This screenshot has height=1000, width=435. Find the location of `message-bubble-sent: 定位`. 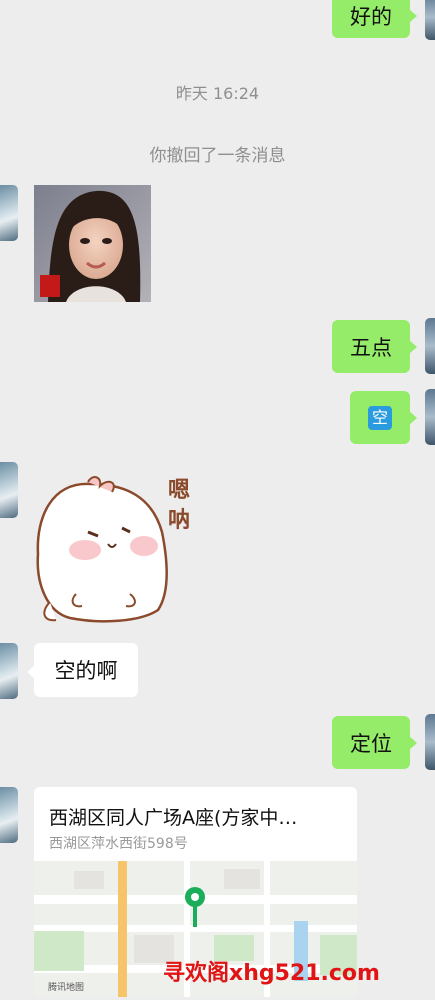

message-bubble-sent: 定位 is located at coordinates (374, 742).